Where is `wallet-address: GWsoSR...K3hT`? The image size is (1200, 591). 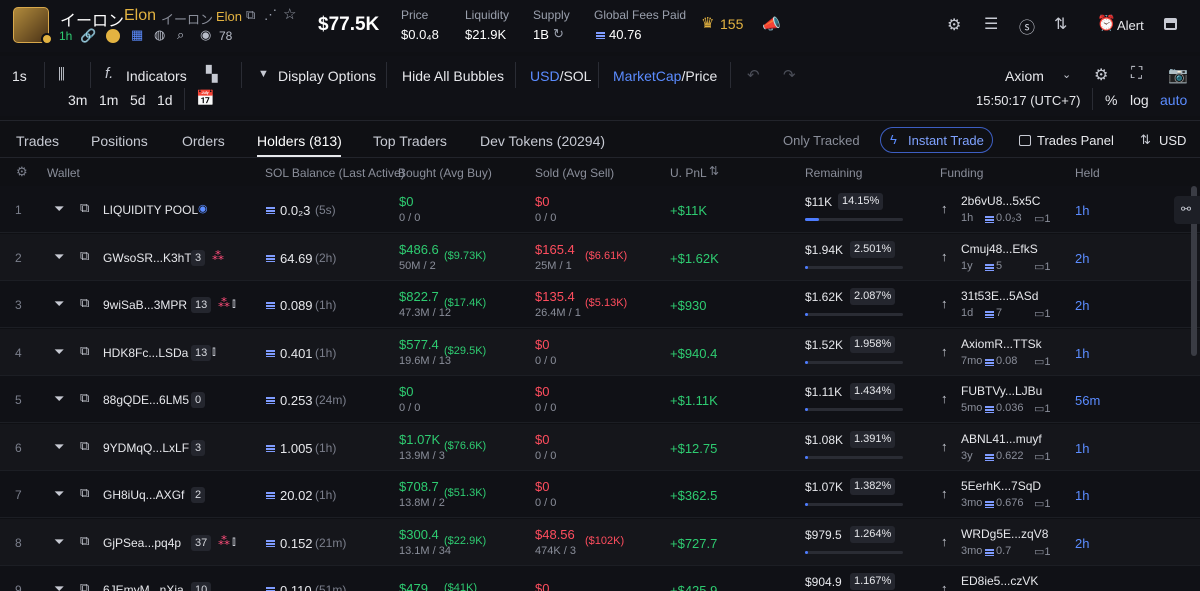 wallet-address: GWsoSR...K3hT is located at coordinates (147, 258).